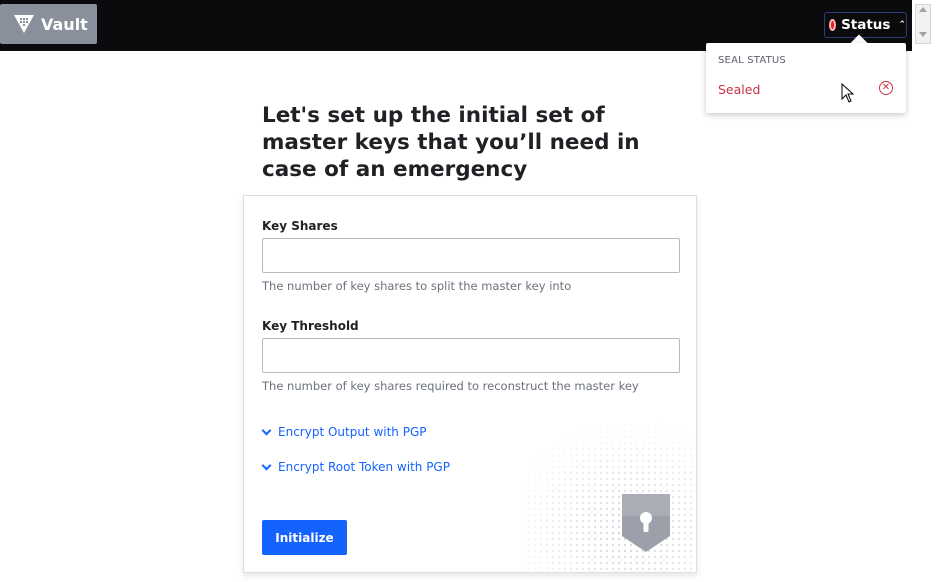 The height and width of the screenshot is (582, 941). I want to click on encrypt-root-token-pgp-toggle: Encrypt Root Token with PGP, so click(355, 467).